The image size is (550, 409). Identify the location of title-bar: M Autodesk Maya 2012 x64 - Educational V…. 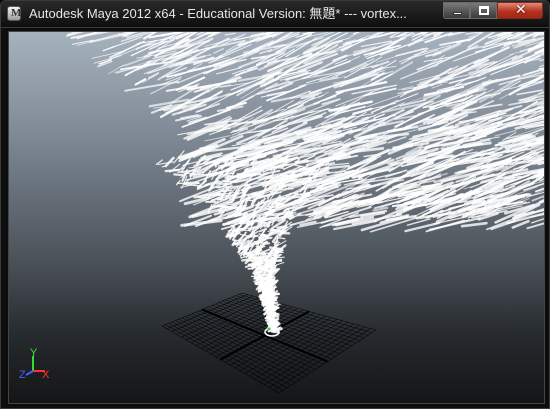
(275, 14).